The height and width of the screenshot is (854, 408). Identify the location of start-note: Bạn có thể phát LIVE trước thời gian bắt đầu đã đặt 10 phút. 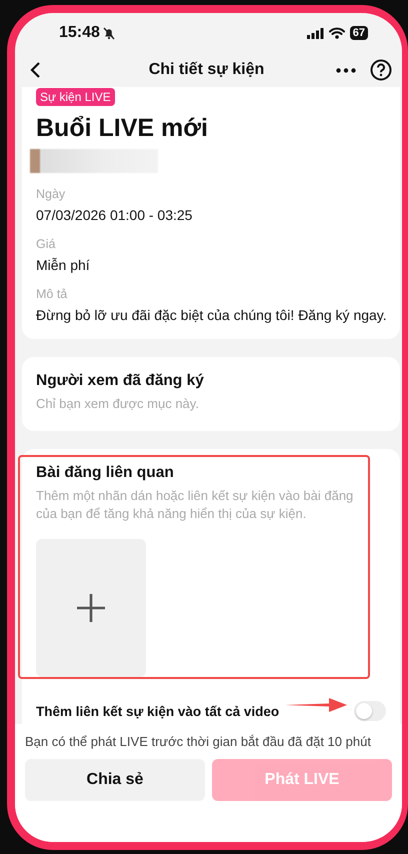
(198, 741).